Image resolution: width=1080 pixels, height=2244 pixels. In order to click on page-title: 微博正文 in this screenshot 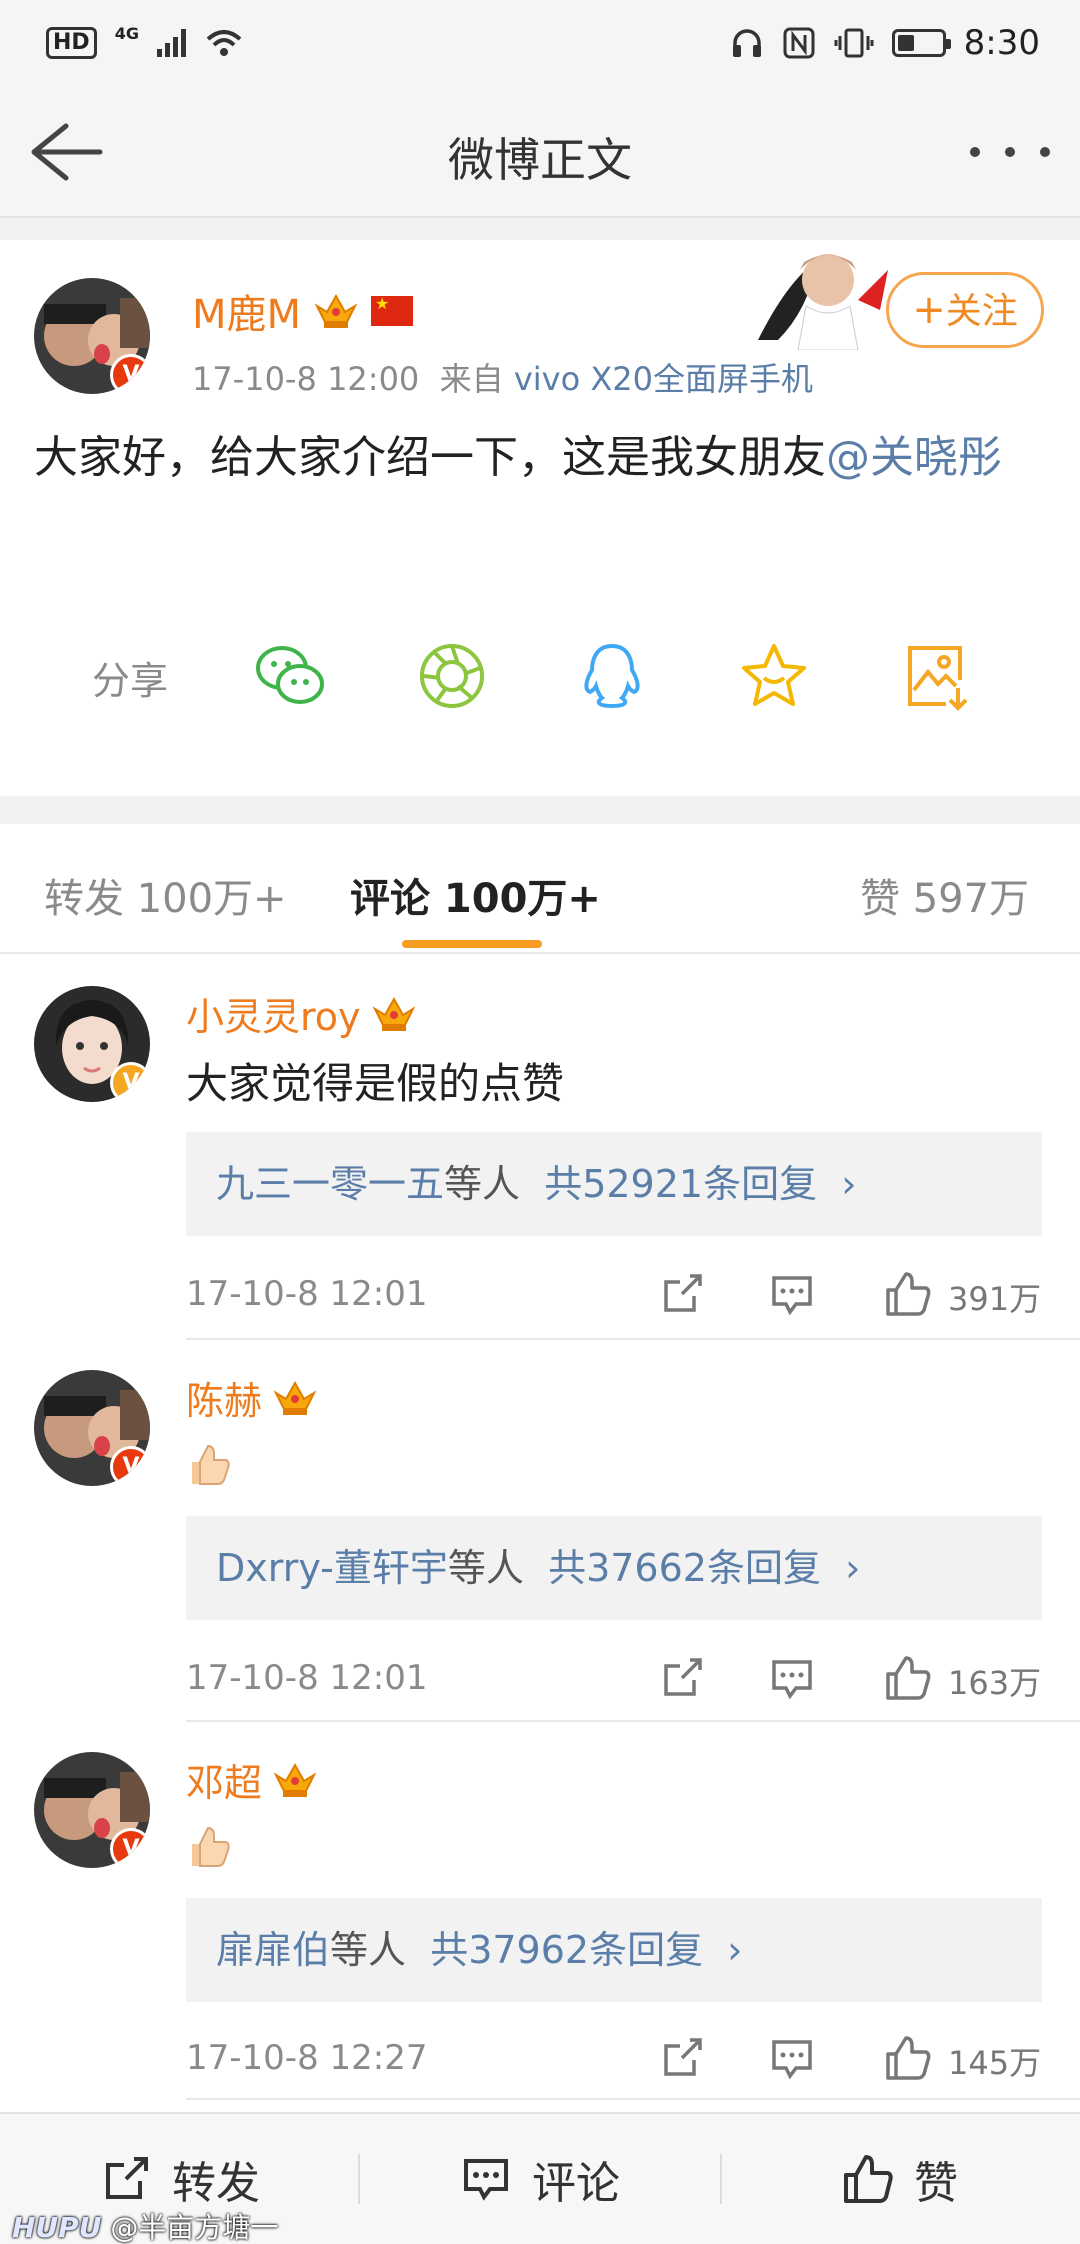, I will do `click(540, 160)`.